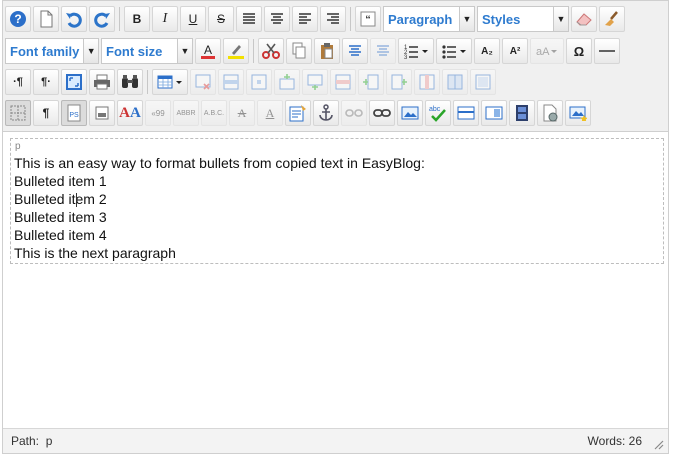 The image size is (677, 457). What do you see at coordinates (76, 200) in the screenshot?
I see `text-cursor-icon` at bounding box center [76, 200].